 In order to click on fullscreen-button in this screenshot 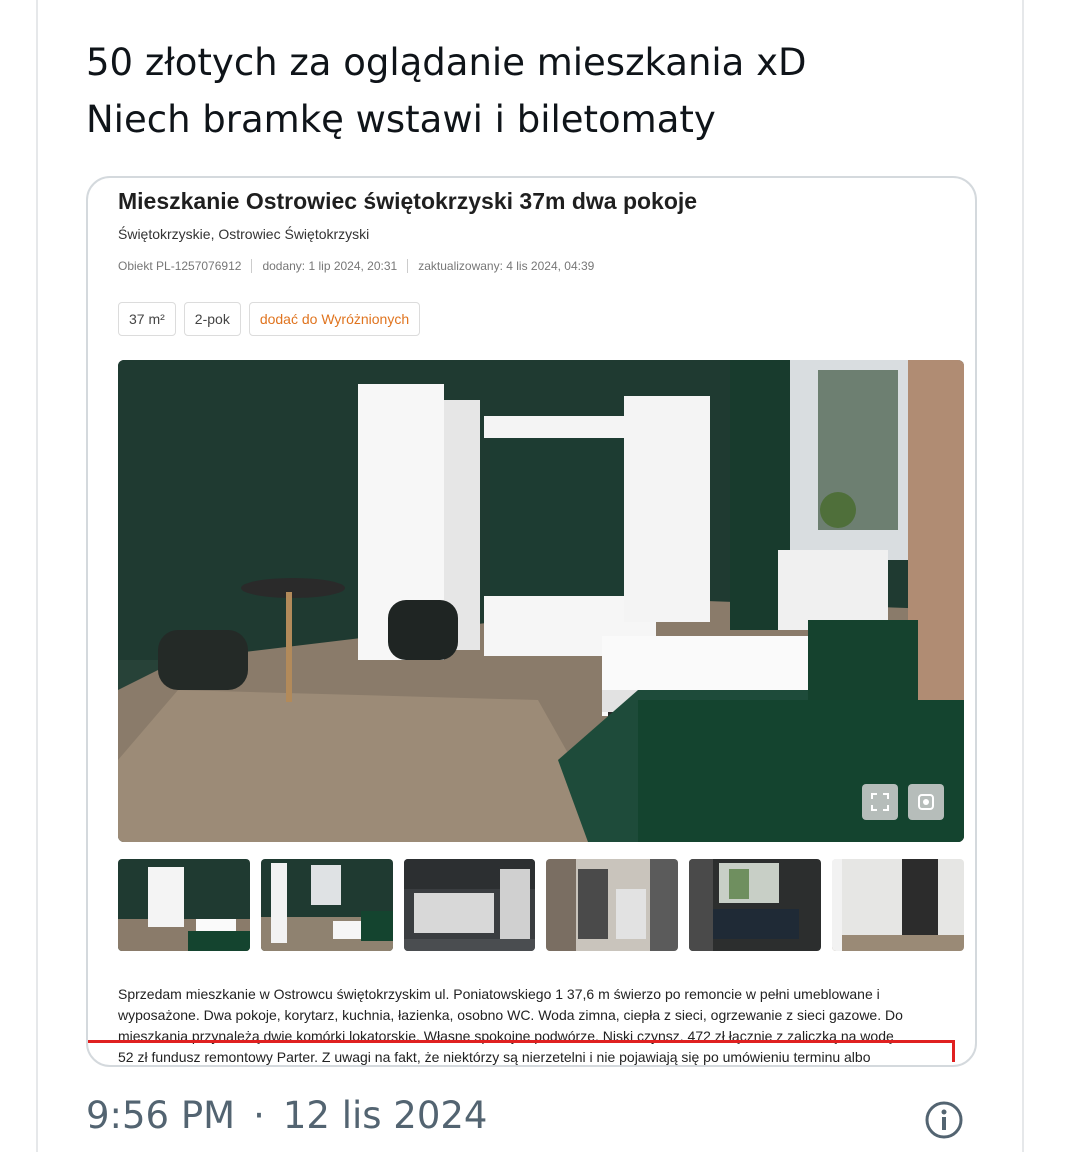, I will do `click(926, 802)`.